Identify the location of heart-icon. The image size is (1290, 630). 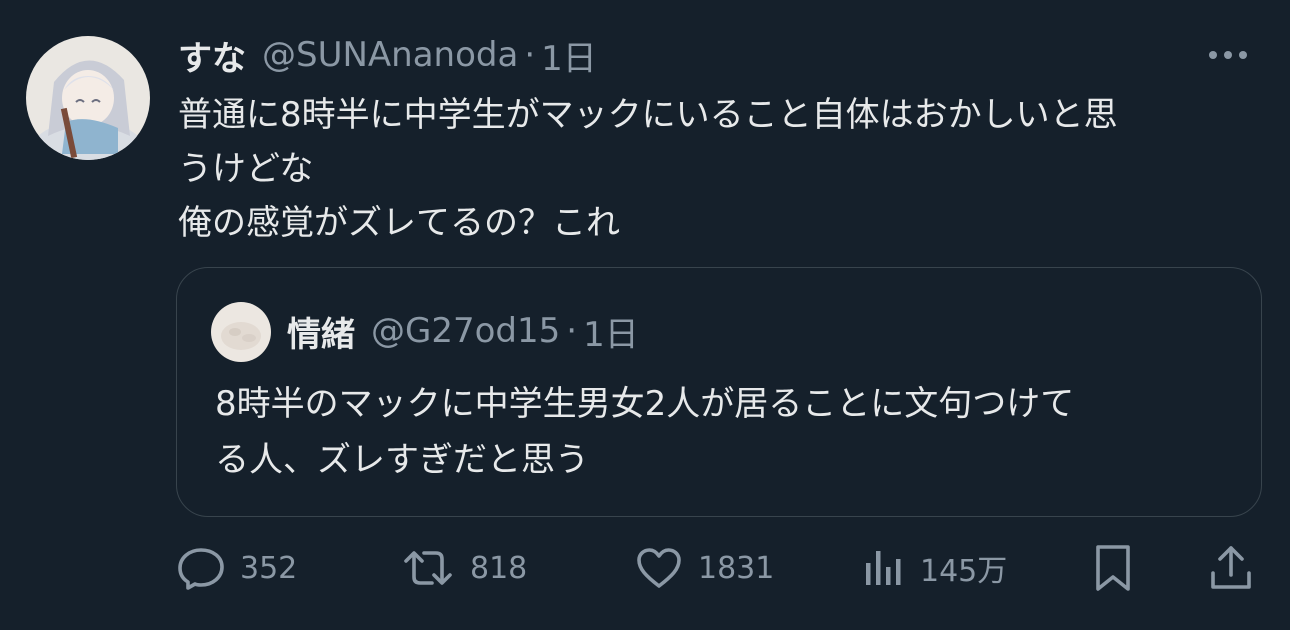
(659, 568).